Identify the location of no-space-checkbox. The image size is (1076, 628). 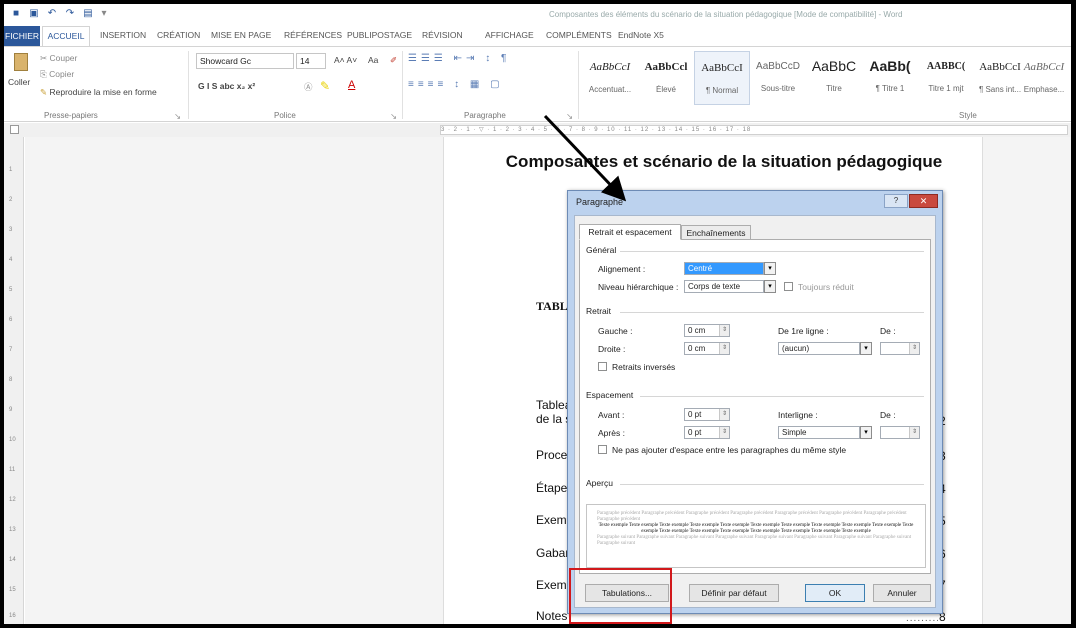
(602, 449).